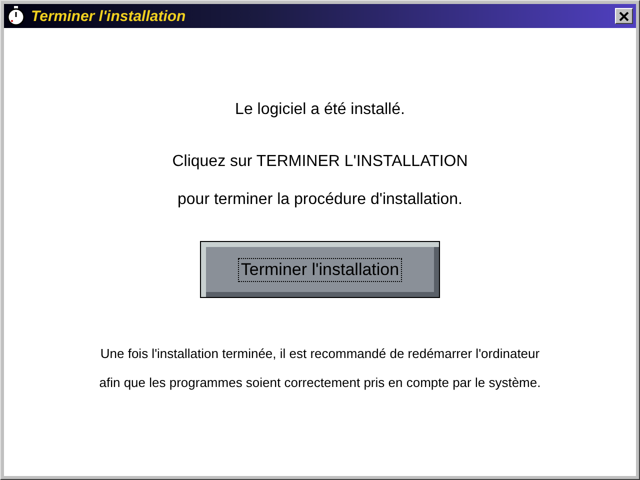 The image size is (640, 480). I want to click on message-text: Cliquez sur TERMINER L'INSTALLATION, so click(320, 162).